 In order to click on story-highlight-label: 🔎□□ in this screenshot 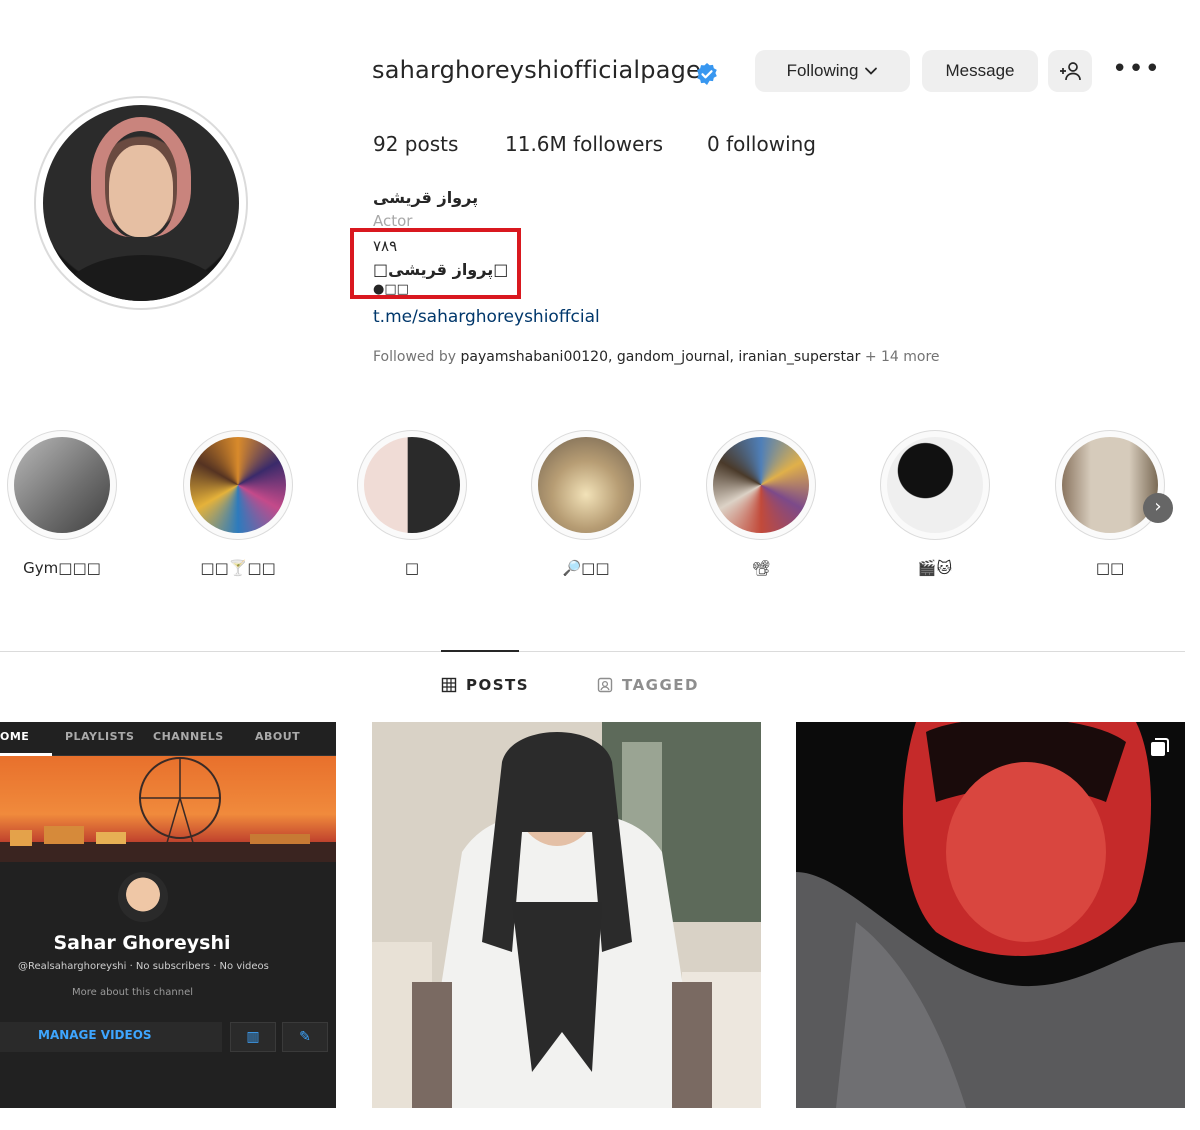, I will do `click(586, 568)`.